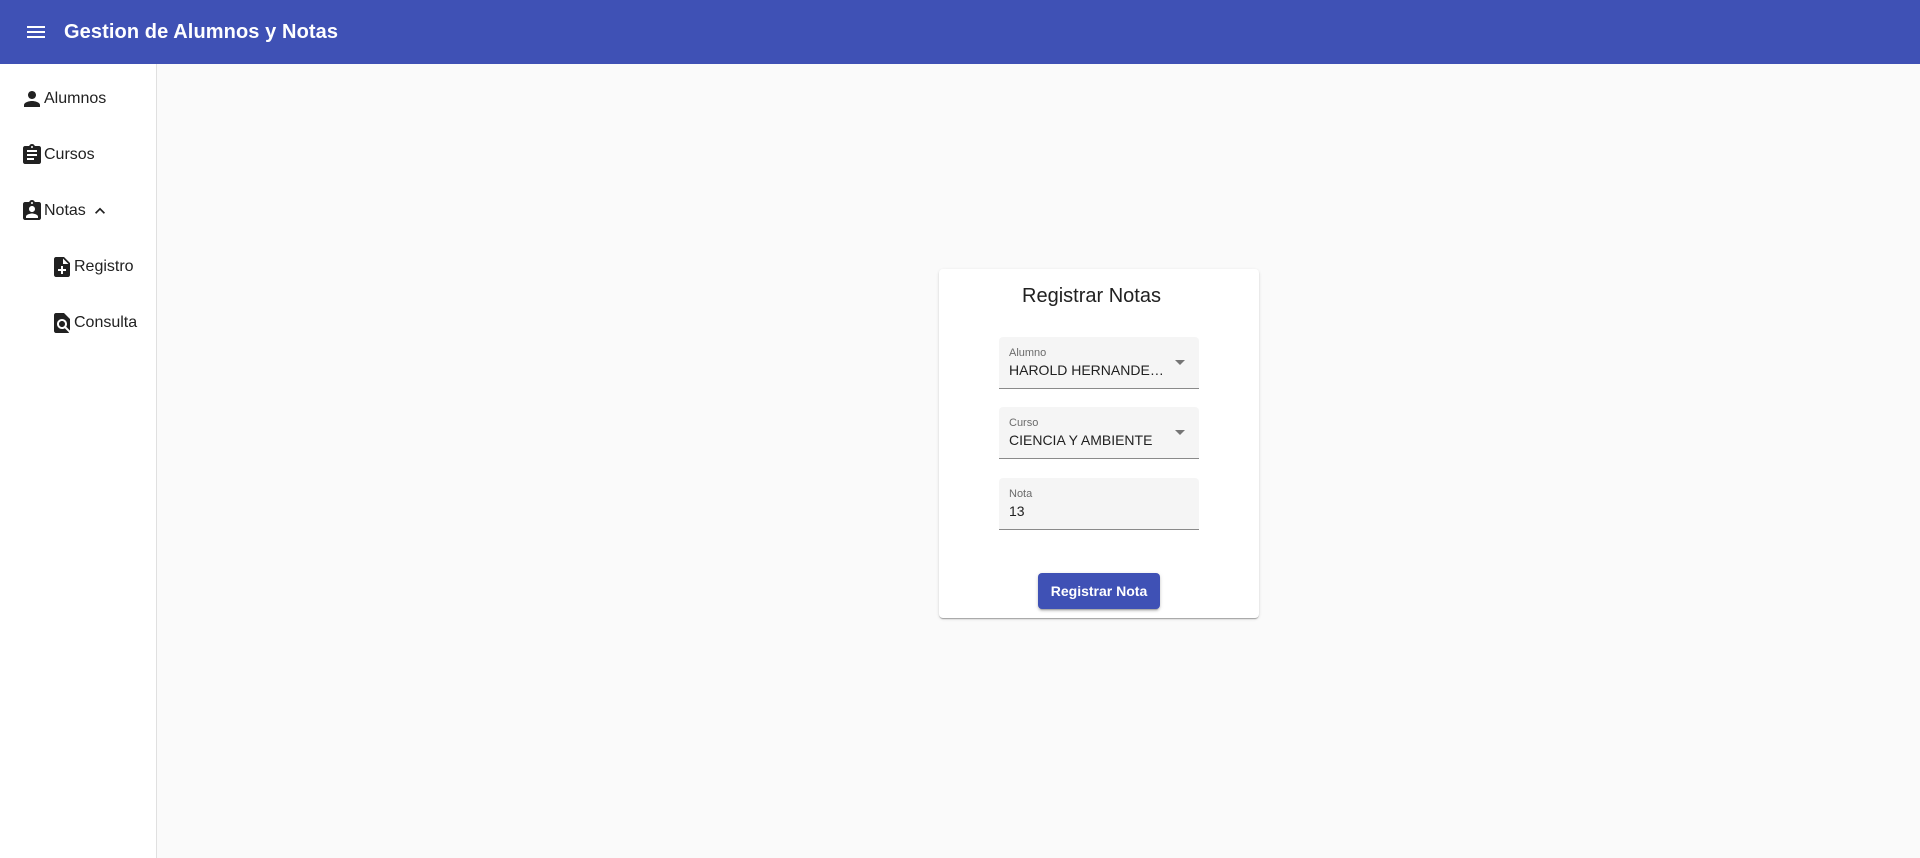  I want to click on chevron-up-icon, so click(100, 211).